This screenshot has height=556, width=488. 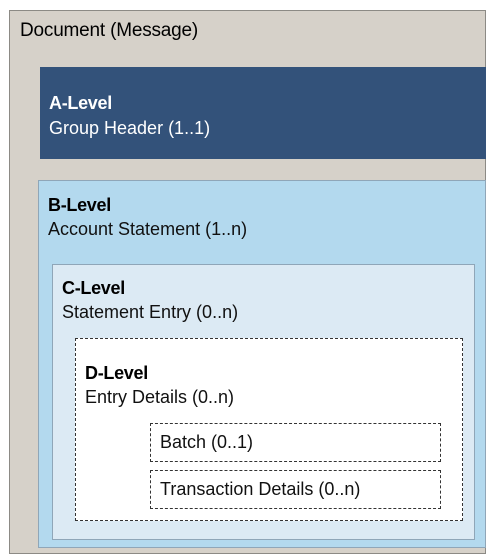 What do you see at coordinates (160, 397) in the screenshot?
I see `level-d-desc: Entry Details (0..n)` at bounding box center [160, 397].